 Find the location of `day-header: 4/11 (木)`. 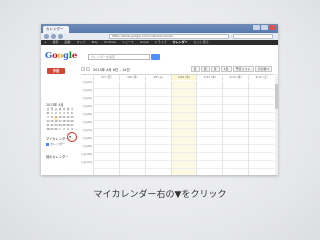

day-header: 4/11 (木) is located at coordinates (209, 77).